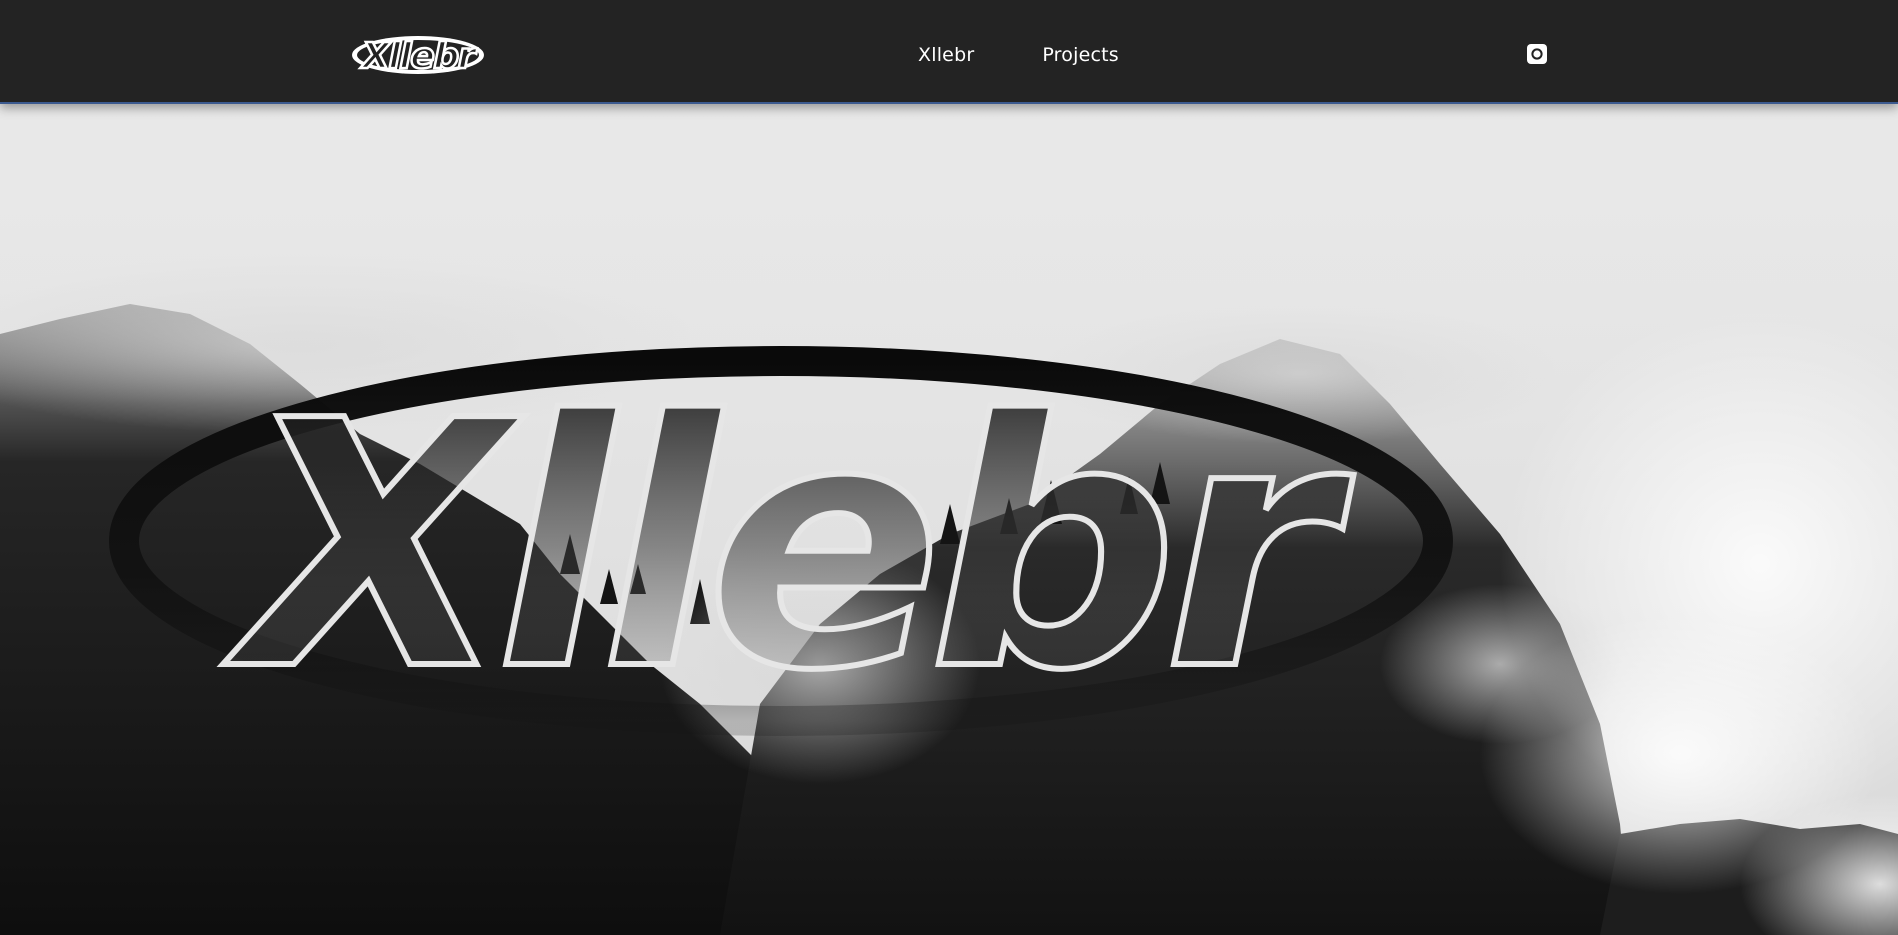  Describe the element at coordinates (1018, 55) in the screenshot. I see `main-nav: Xllebr Projects` at that location.